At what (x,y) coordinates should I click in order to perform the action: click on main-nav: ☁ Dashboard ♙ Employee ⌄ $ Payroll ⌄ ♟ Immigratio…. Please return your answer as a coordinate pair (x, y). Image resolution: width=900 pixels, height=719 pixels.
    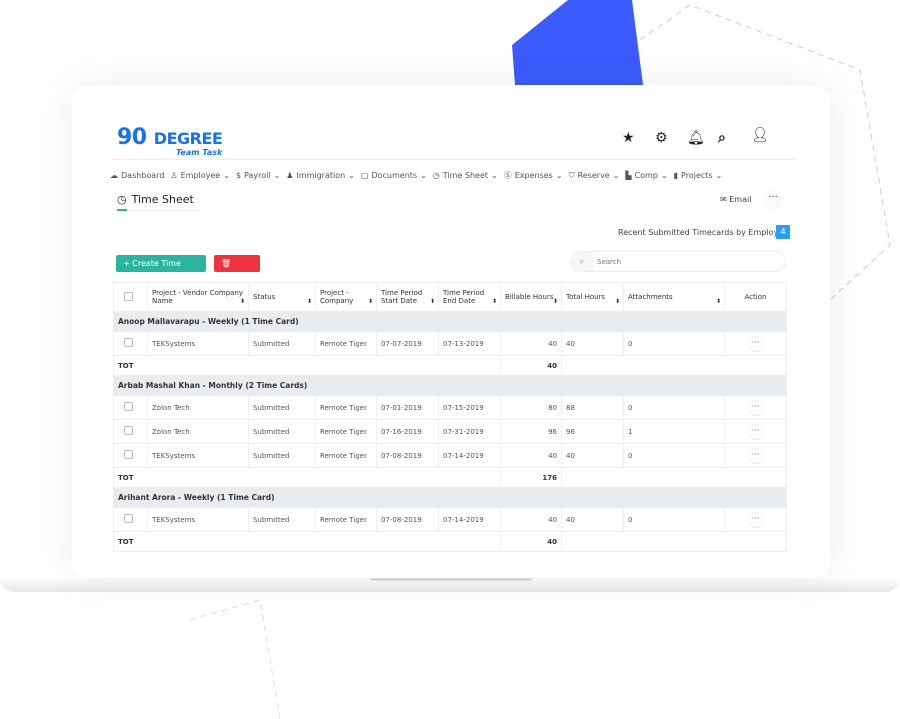
    Looking at the image, I should click on (416, 175).